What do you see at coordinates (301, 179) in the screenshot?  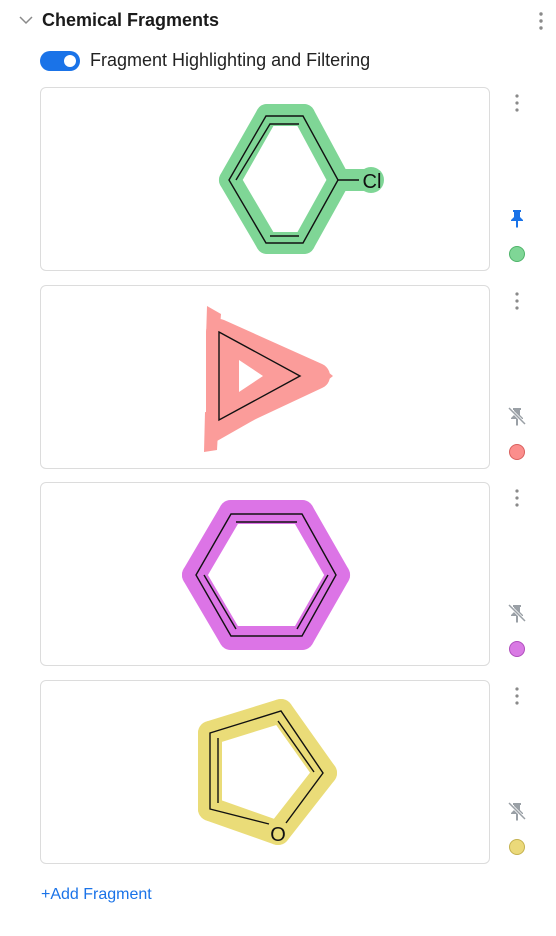 I see `fragment-structure-chlorobenzene: Cl` at bounding box center [301, 179].